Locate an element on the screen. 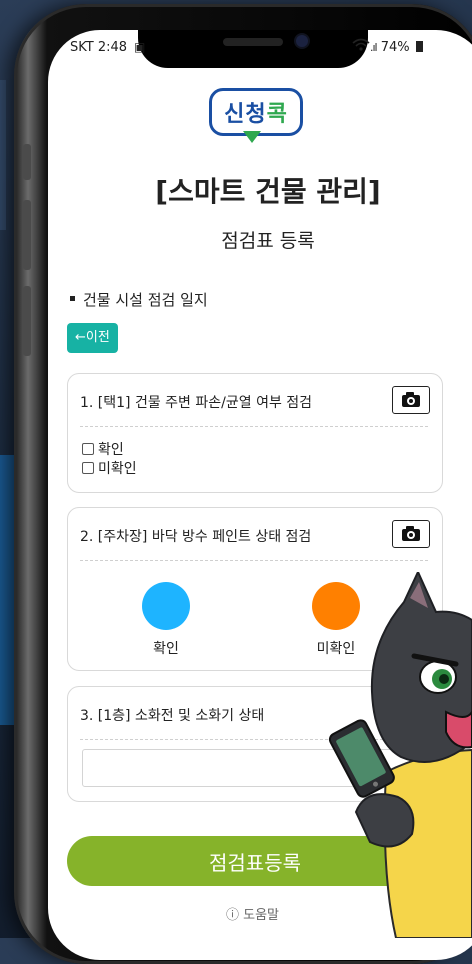 The width and height of the screenshot is (472, 964). battery-percent: 74% is located at coordinates (395, 47).